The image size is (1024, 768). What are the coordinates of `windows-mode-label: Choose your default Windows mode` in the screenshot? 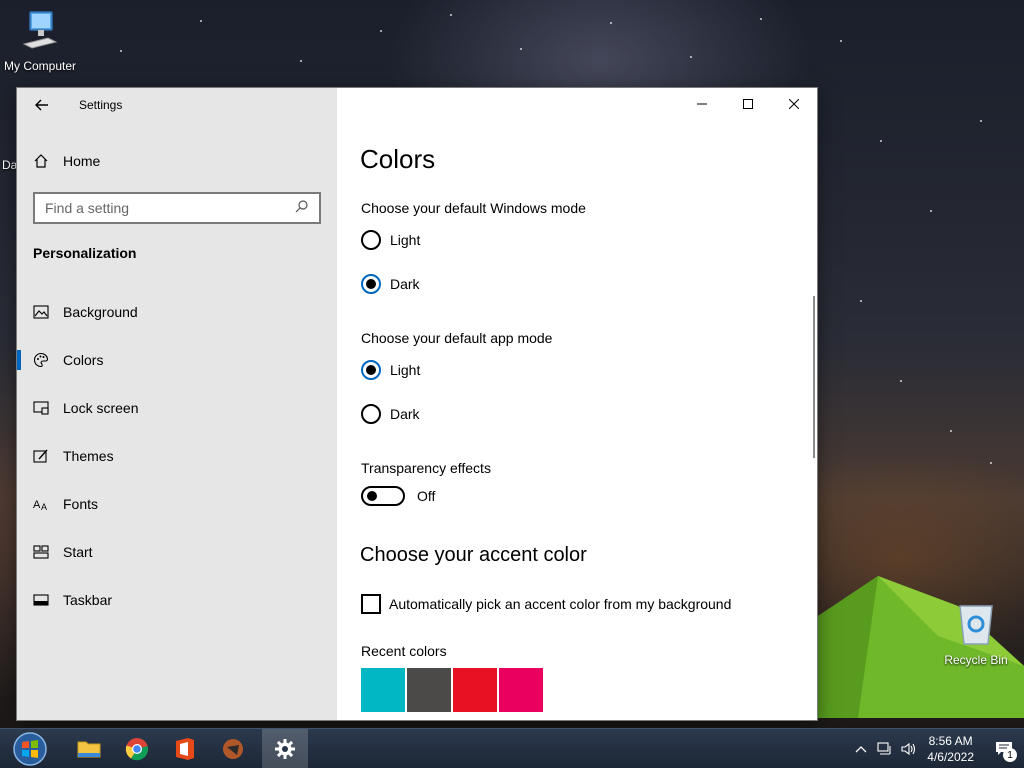 It's located at (473, 208).